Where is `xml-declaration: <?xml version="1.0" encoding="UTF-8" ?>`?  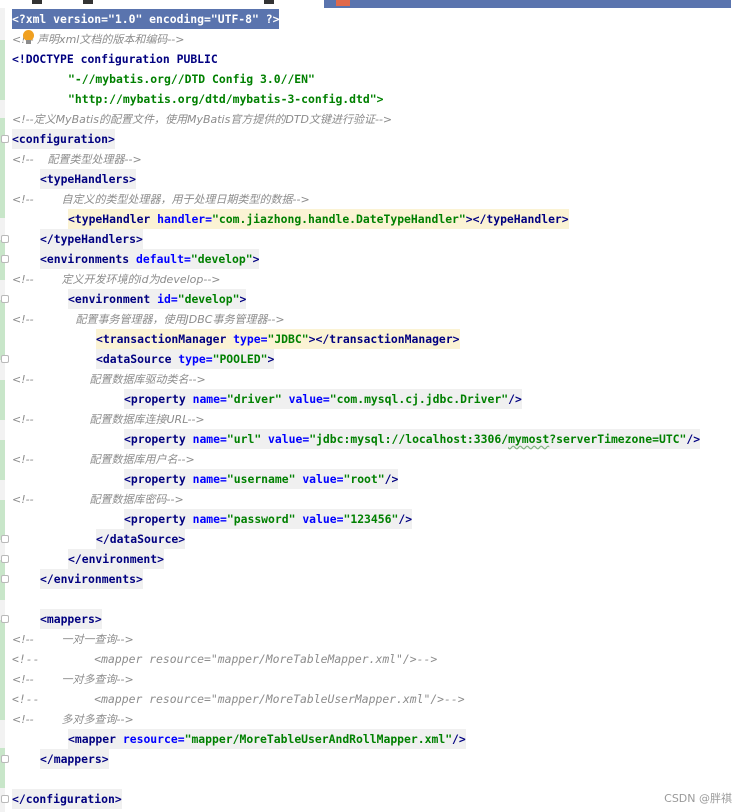
xml-declaration: <?xml version="1.0" encoding="UTF-8" ?> is located at coordinates (146, 19).